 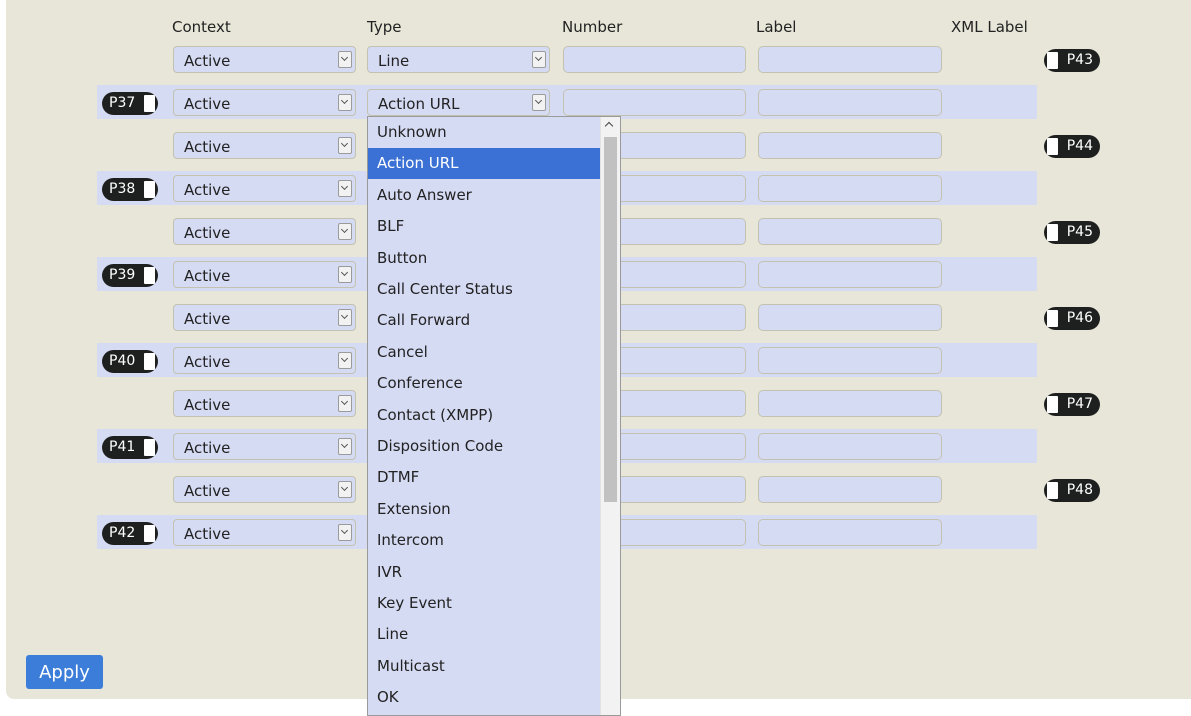 What do you see at coordinates (1079, 318) in the screenshot?
I see `key-tag-label: P46` at bounding box center [1079, 318].